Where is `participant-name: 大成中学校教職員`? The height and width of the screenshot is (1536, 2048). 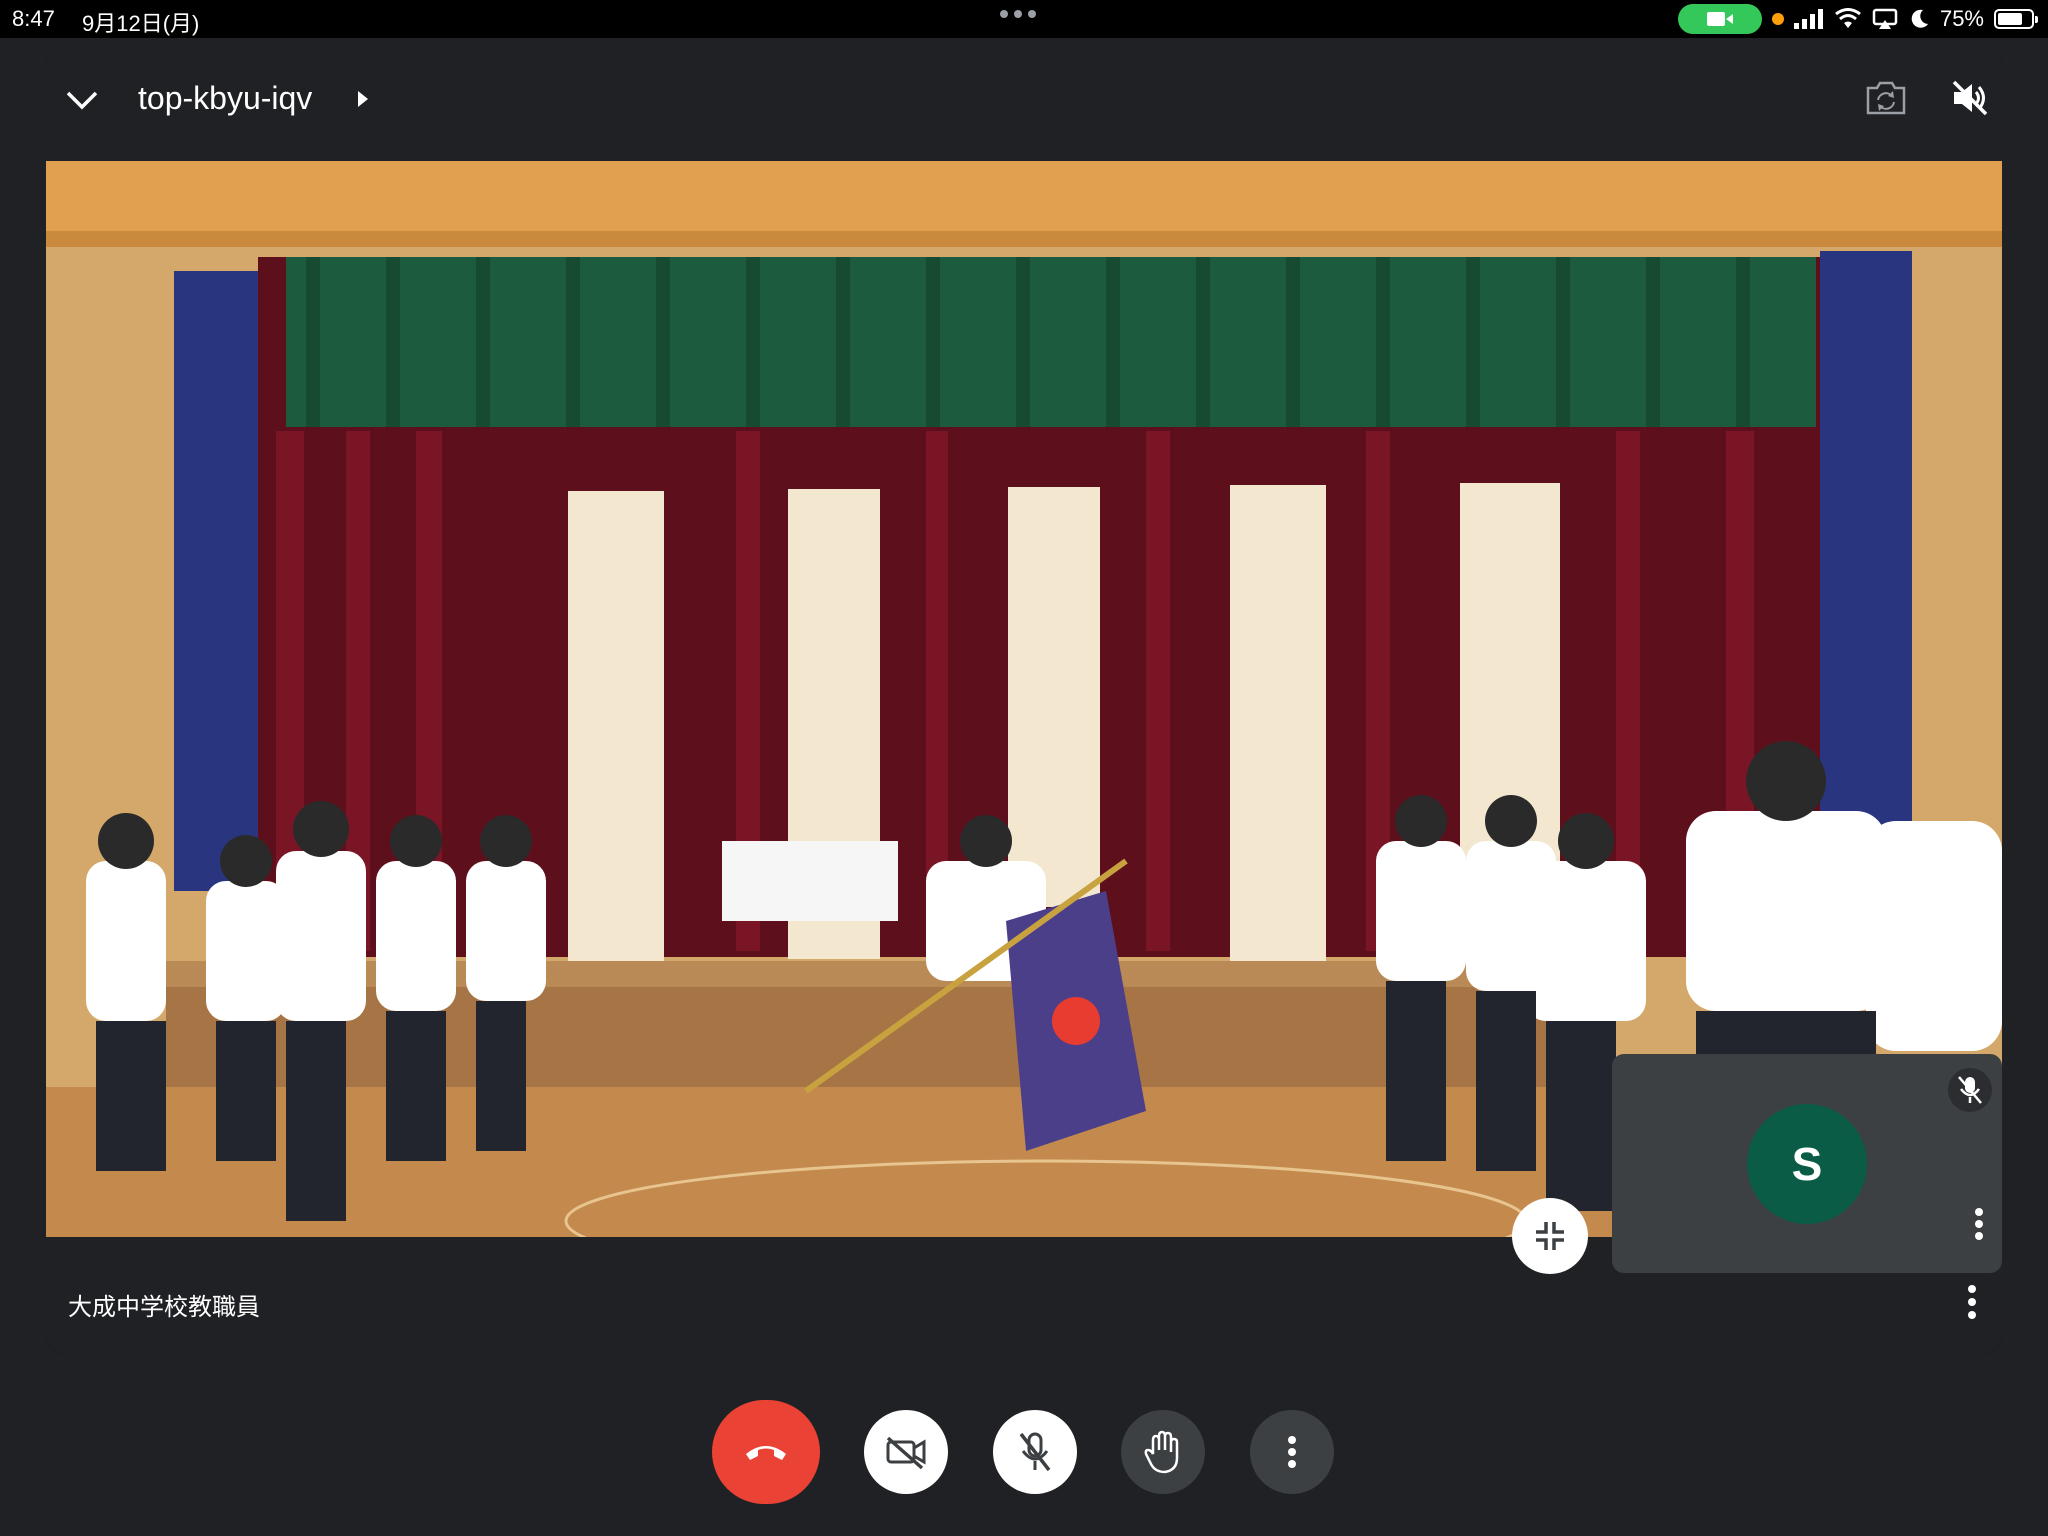
participant-name: 大成中学校教職員 is located at coordinates (164, 1307).